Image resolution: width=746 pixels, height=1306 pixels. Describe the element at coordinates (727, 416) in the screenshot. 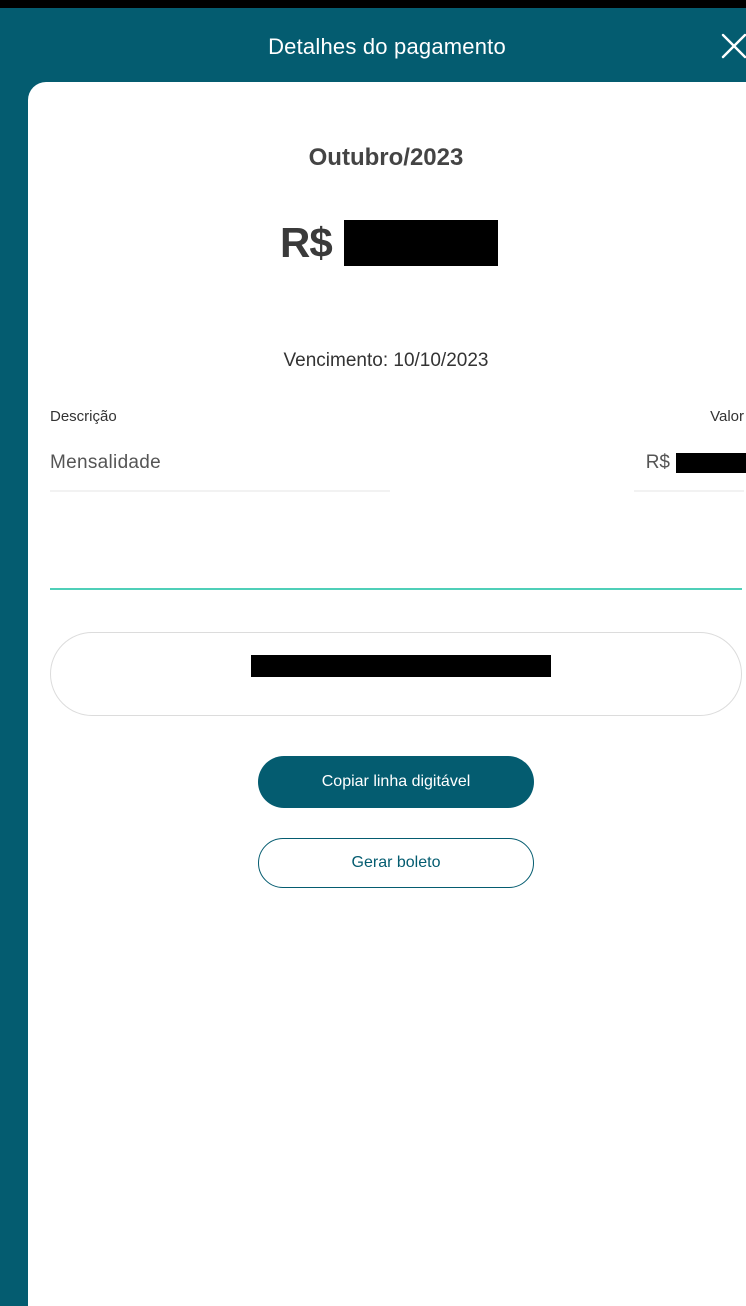

I see `column-header-value: Valor` at that location.